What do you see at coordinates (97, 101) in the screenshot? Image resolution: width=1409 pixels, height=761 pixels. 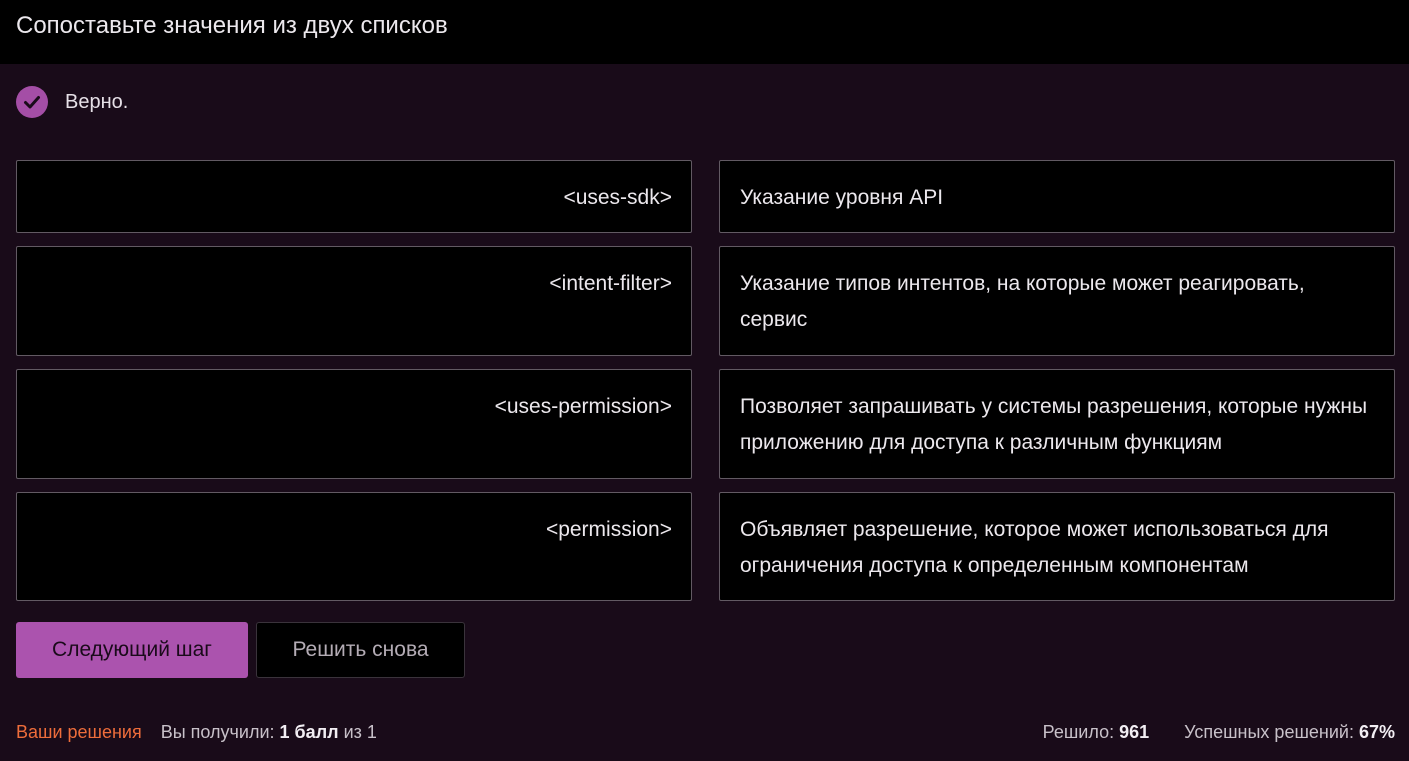 I see `status-text: Верно.` at bounding box center [97, 101].